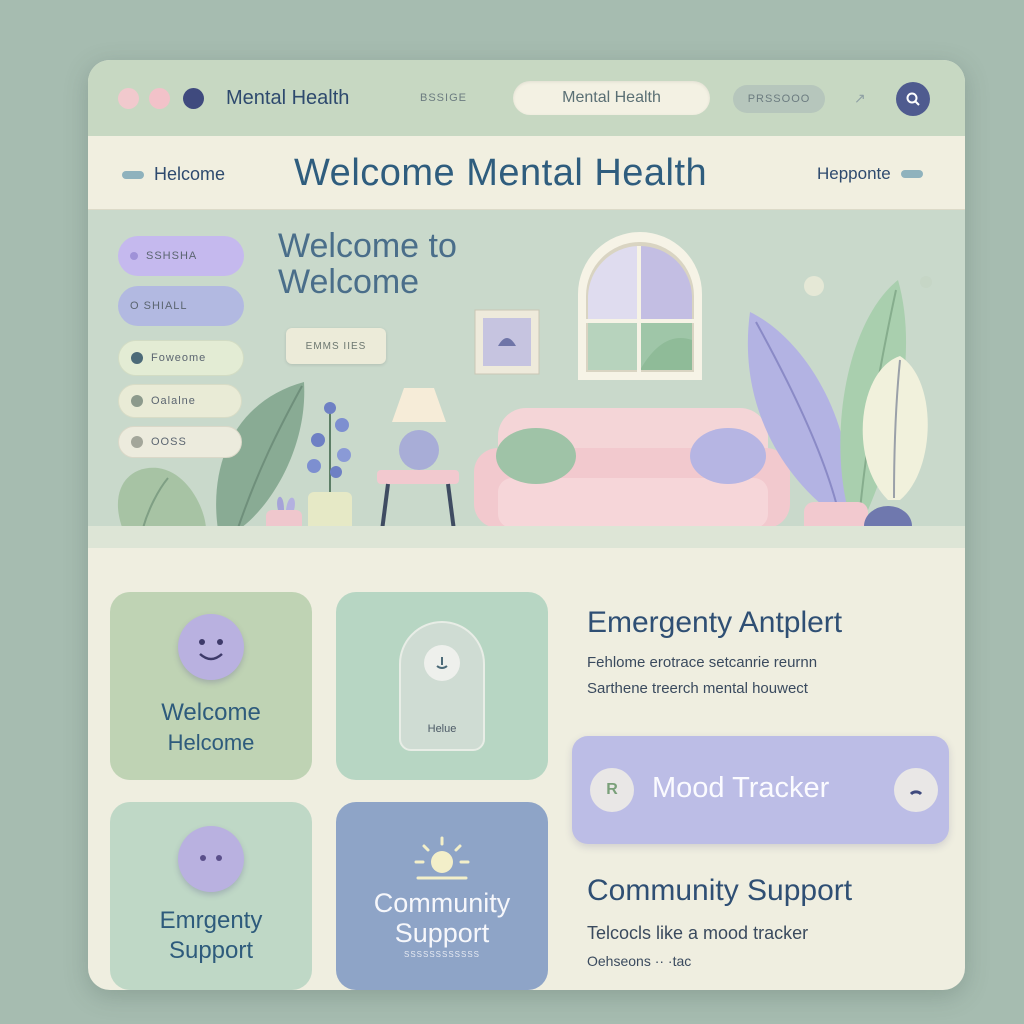 The width and height of the screenshot is (1024, 1024). What do you see at coordinates (501, 173) in the screenshot?
I see `page-title: Welcome Mental Health` at bounding box center [501, 173].